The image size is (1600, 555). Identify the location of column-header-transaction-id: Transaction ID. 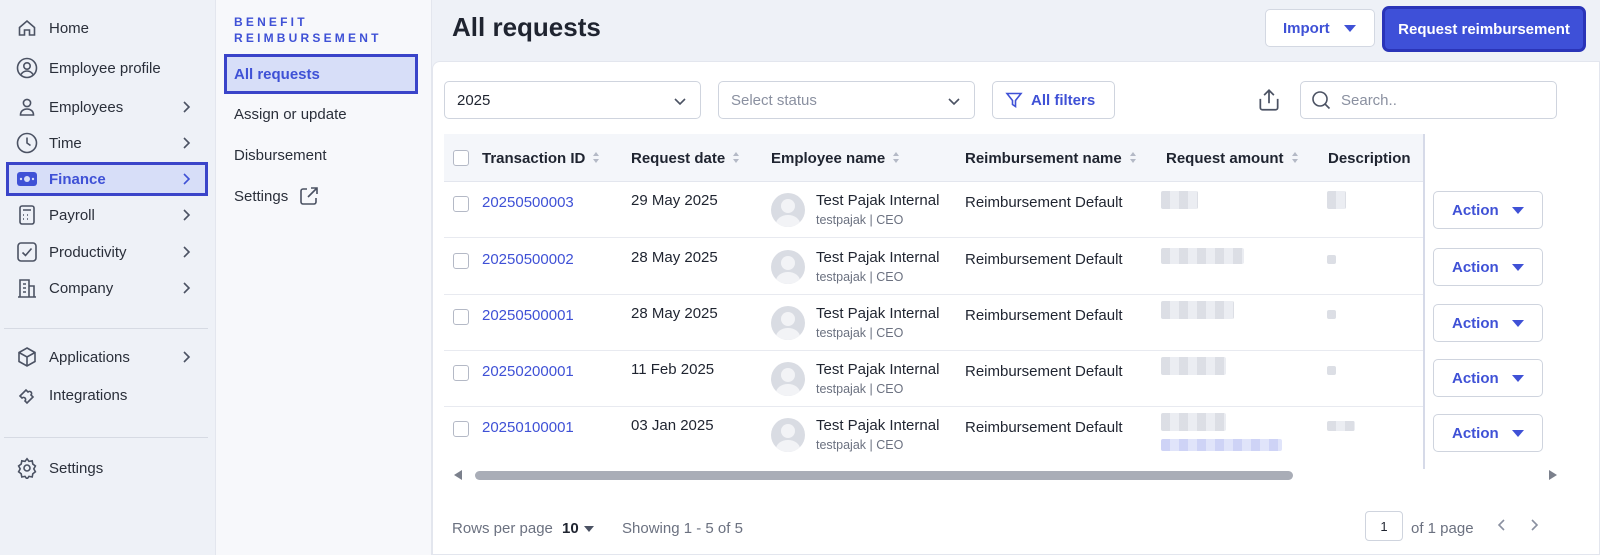
(541, 158).